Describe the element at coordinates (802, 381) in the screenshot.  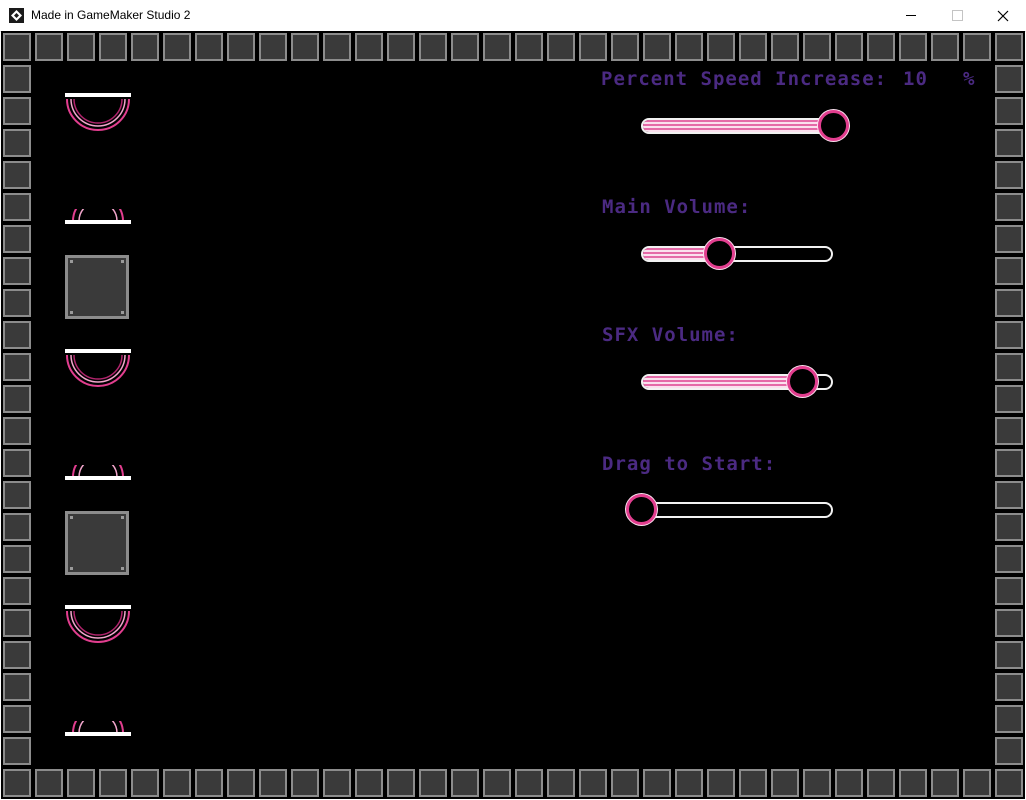
I see `sfx-volume-slider-knob` at that location.